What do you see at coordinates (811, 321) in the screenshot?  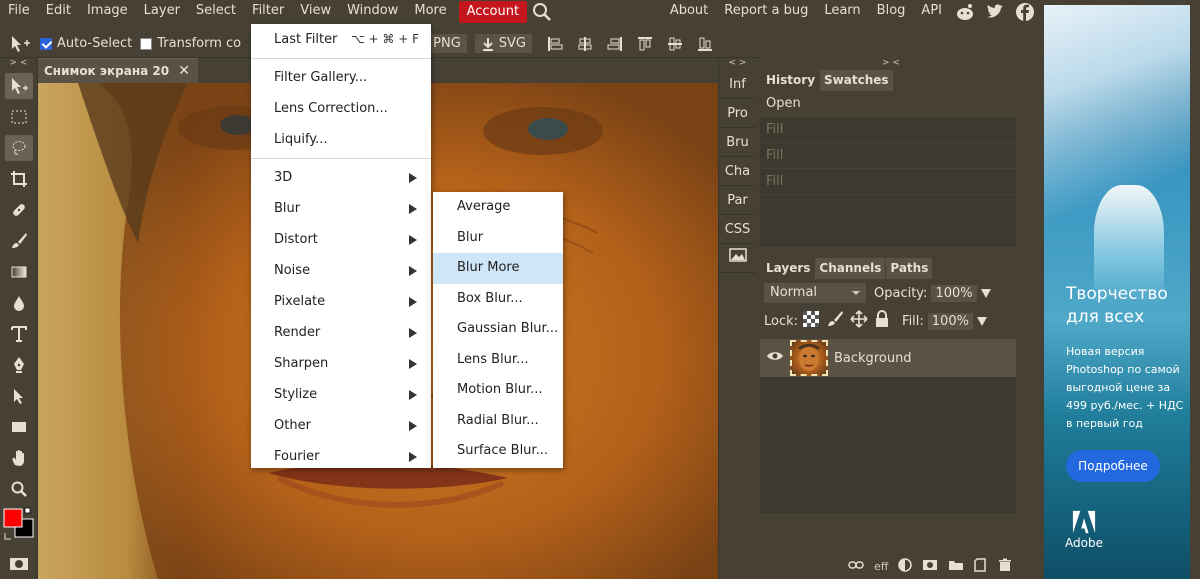 I see `lock-transparency-icon` at bounding box center [811, 321].